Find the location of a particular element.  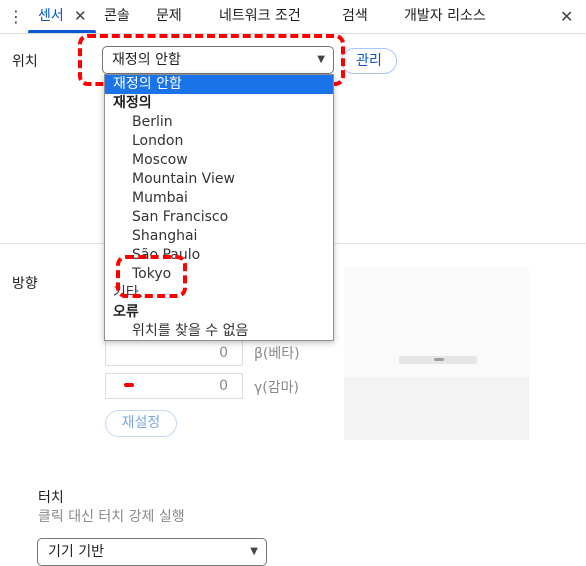

touch-select-value: 기기 기반 is located at coordinates (76, 552).